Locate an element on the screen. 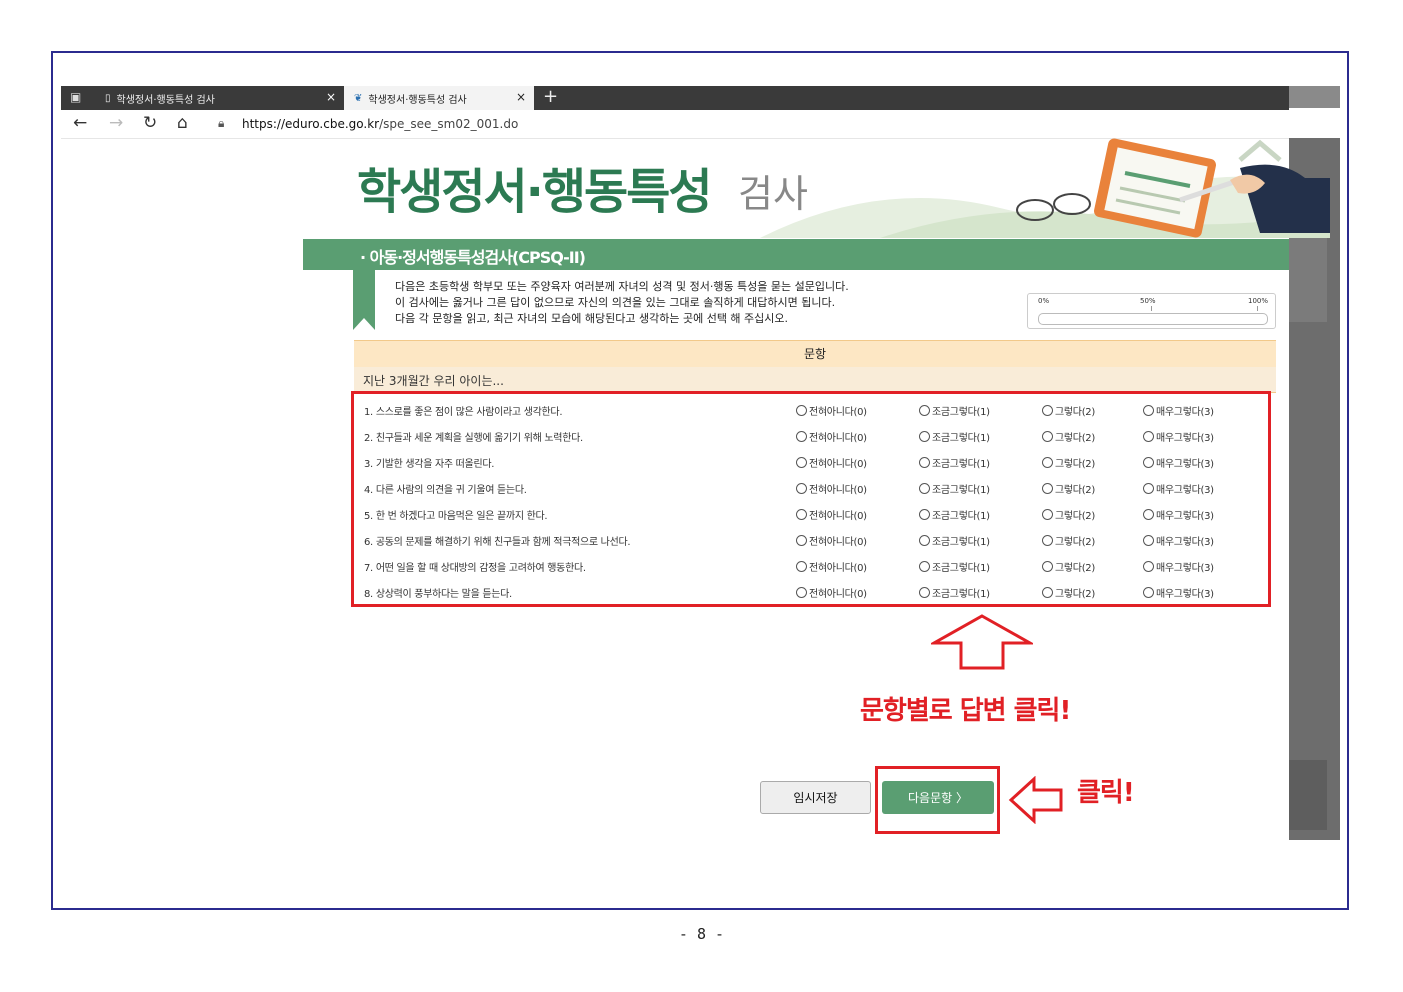 The height and width of the screenshot is (992, 1403). new-tab-button: + is located at coordinates (550, 97).